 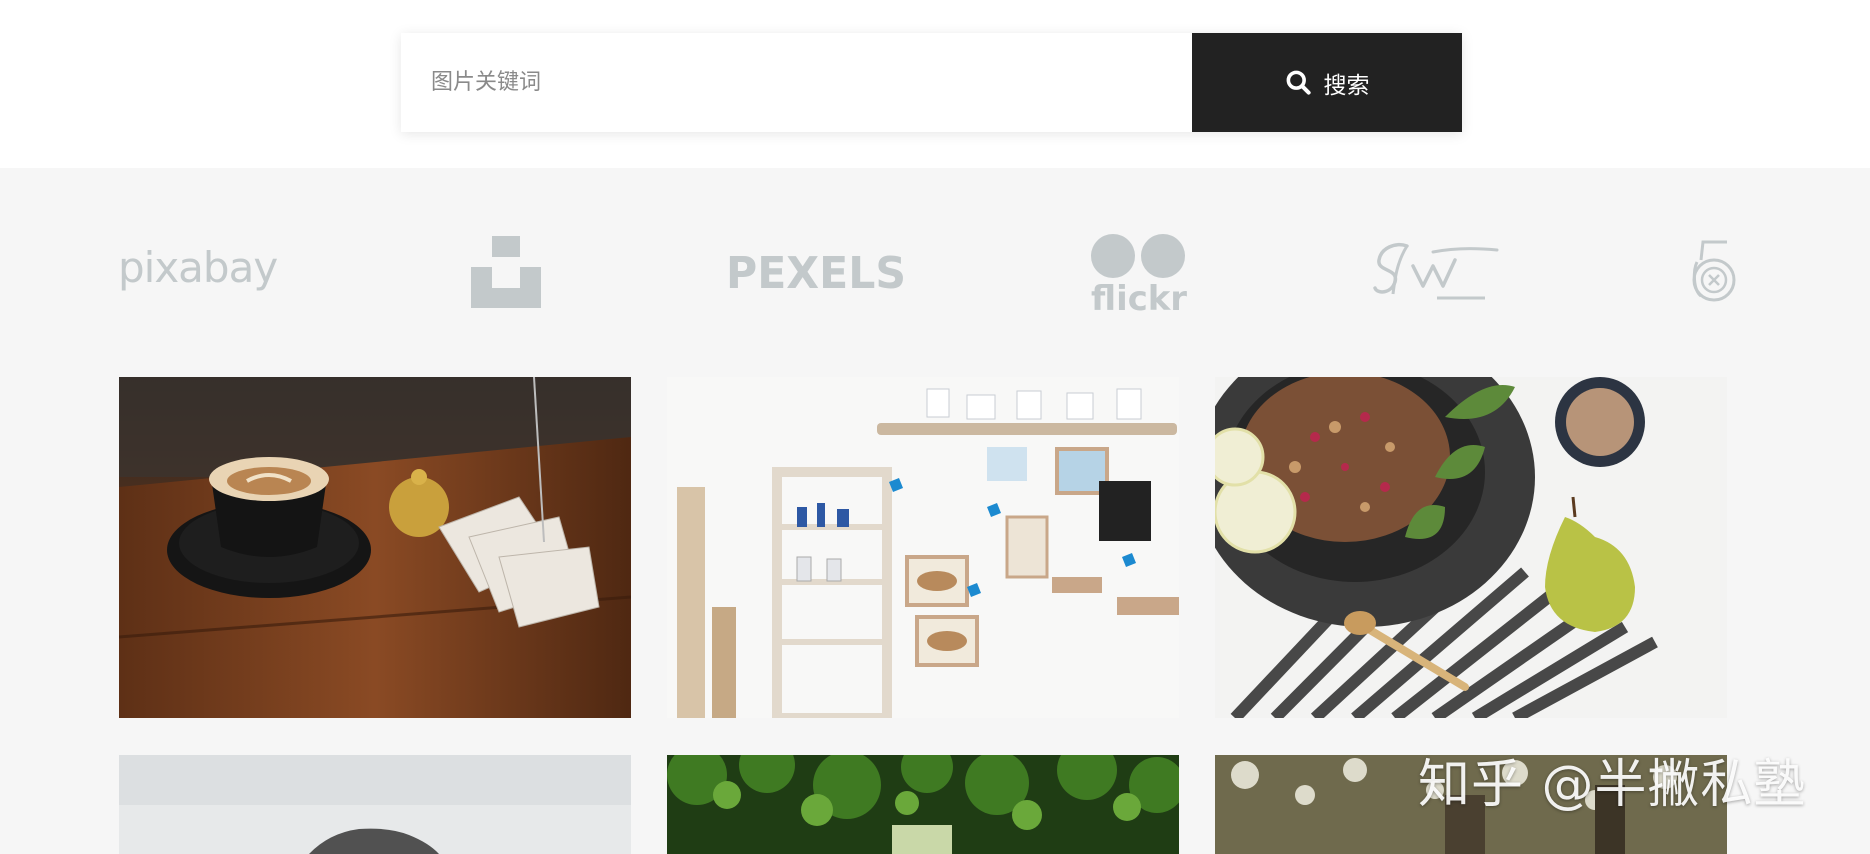 I want to click on pixabay-logo-text: pixabay, so click(x=197, y=270).